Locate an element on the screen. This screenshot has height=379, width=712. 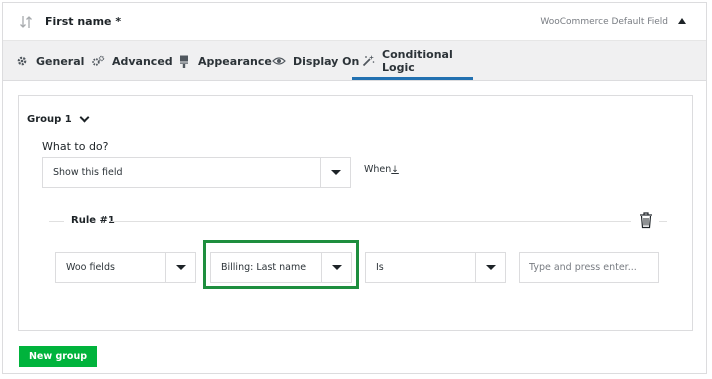
new-group-button: New group is located at coordinates (58, 356).